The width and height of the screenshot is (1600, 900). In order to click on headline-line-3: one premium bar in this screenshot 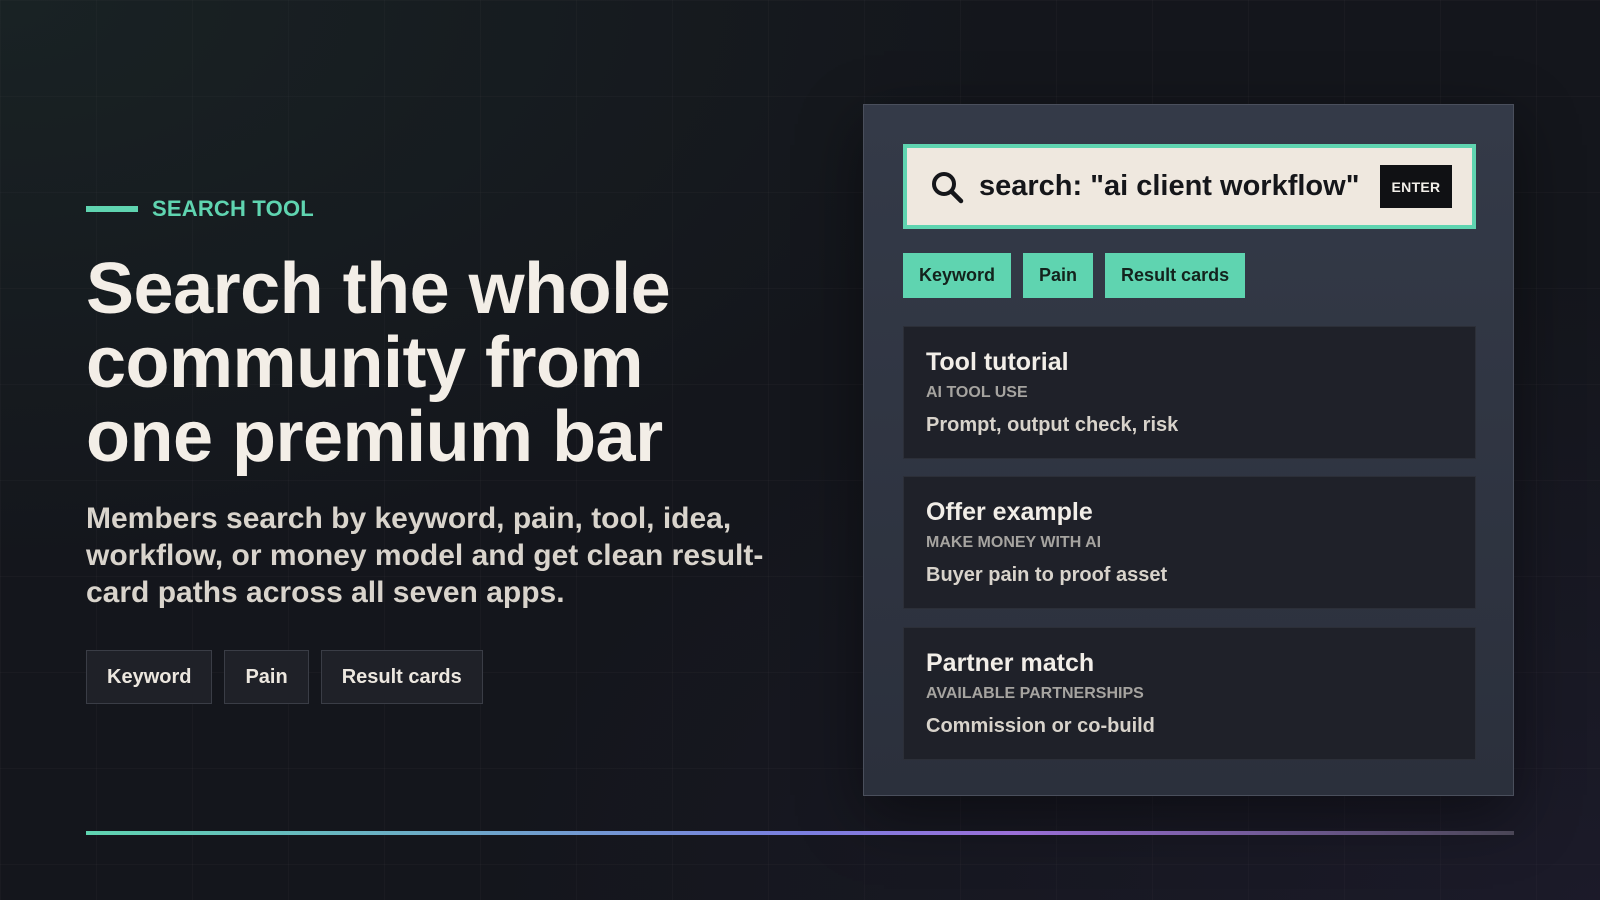, I will do `click(374, 437)`.